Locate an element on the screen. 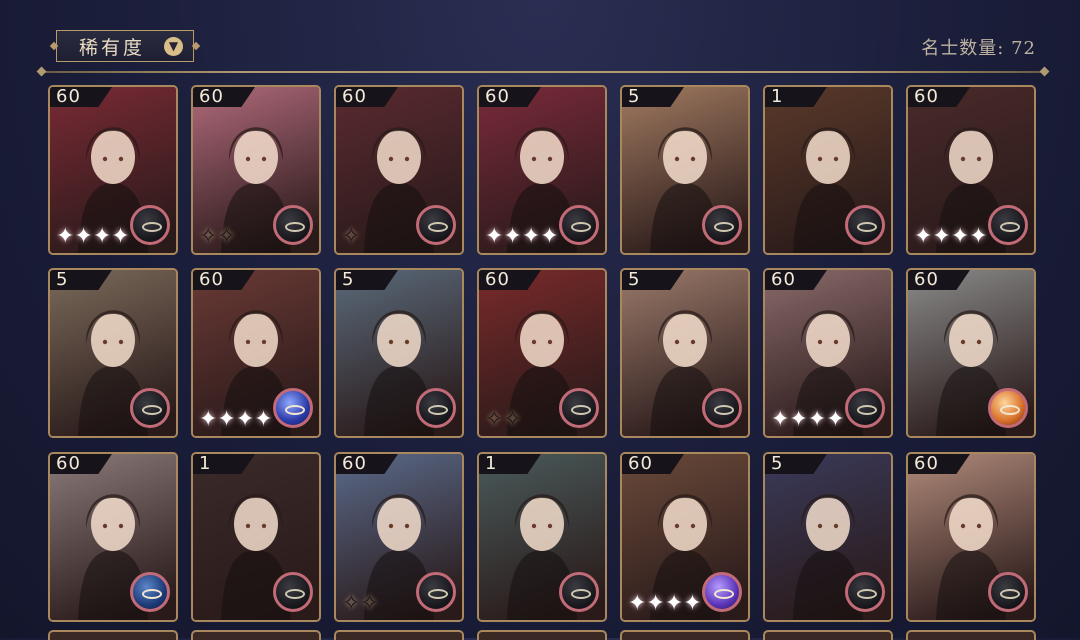 This screenshot has height=640, width=1080. hero-card: 60 ✧ is located at coordinates (399, 170).